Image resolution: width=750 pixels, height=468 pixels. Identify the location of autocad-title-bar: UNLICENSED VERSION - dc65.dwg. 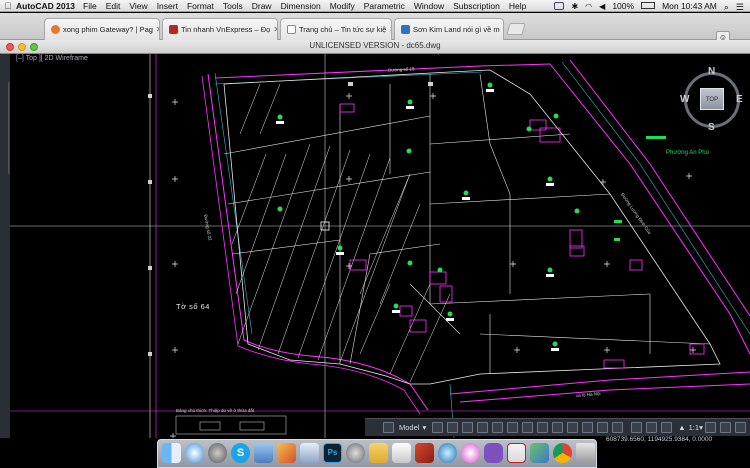
(375, 47).